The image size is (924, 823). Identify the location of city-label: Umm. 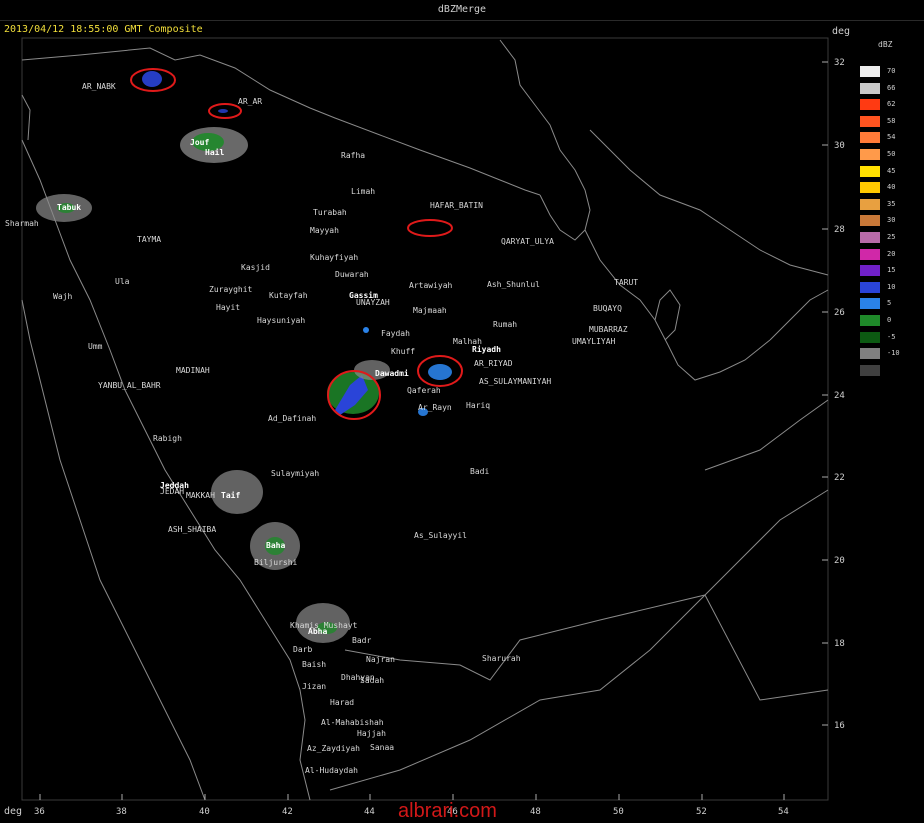
(95, 346).